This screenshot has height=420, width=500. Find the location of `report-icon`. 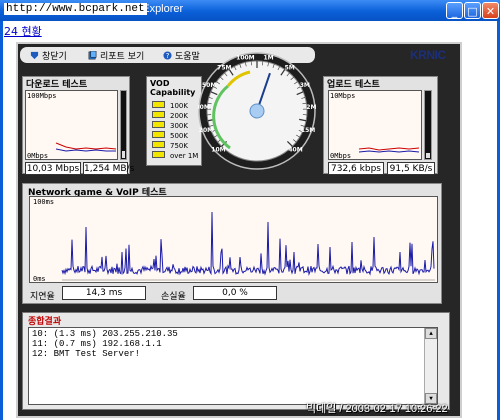

report-icon is located at coordinates (92, 55).